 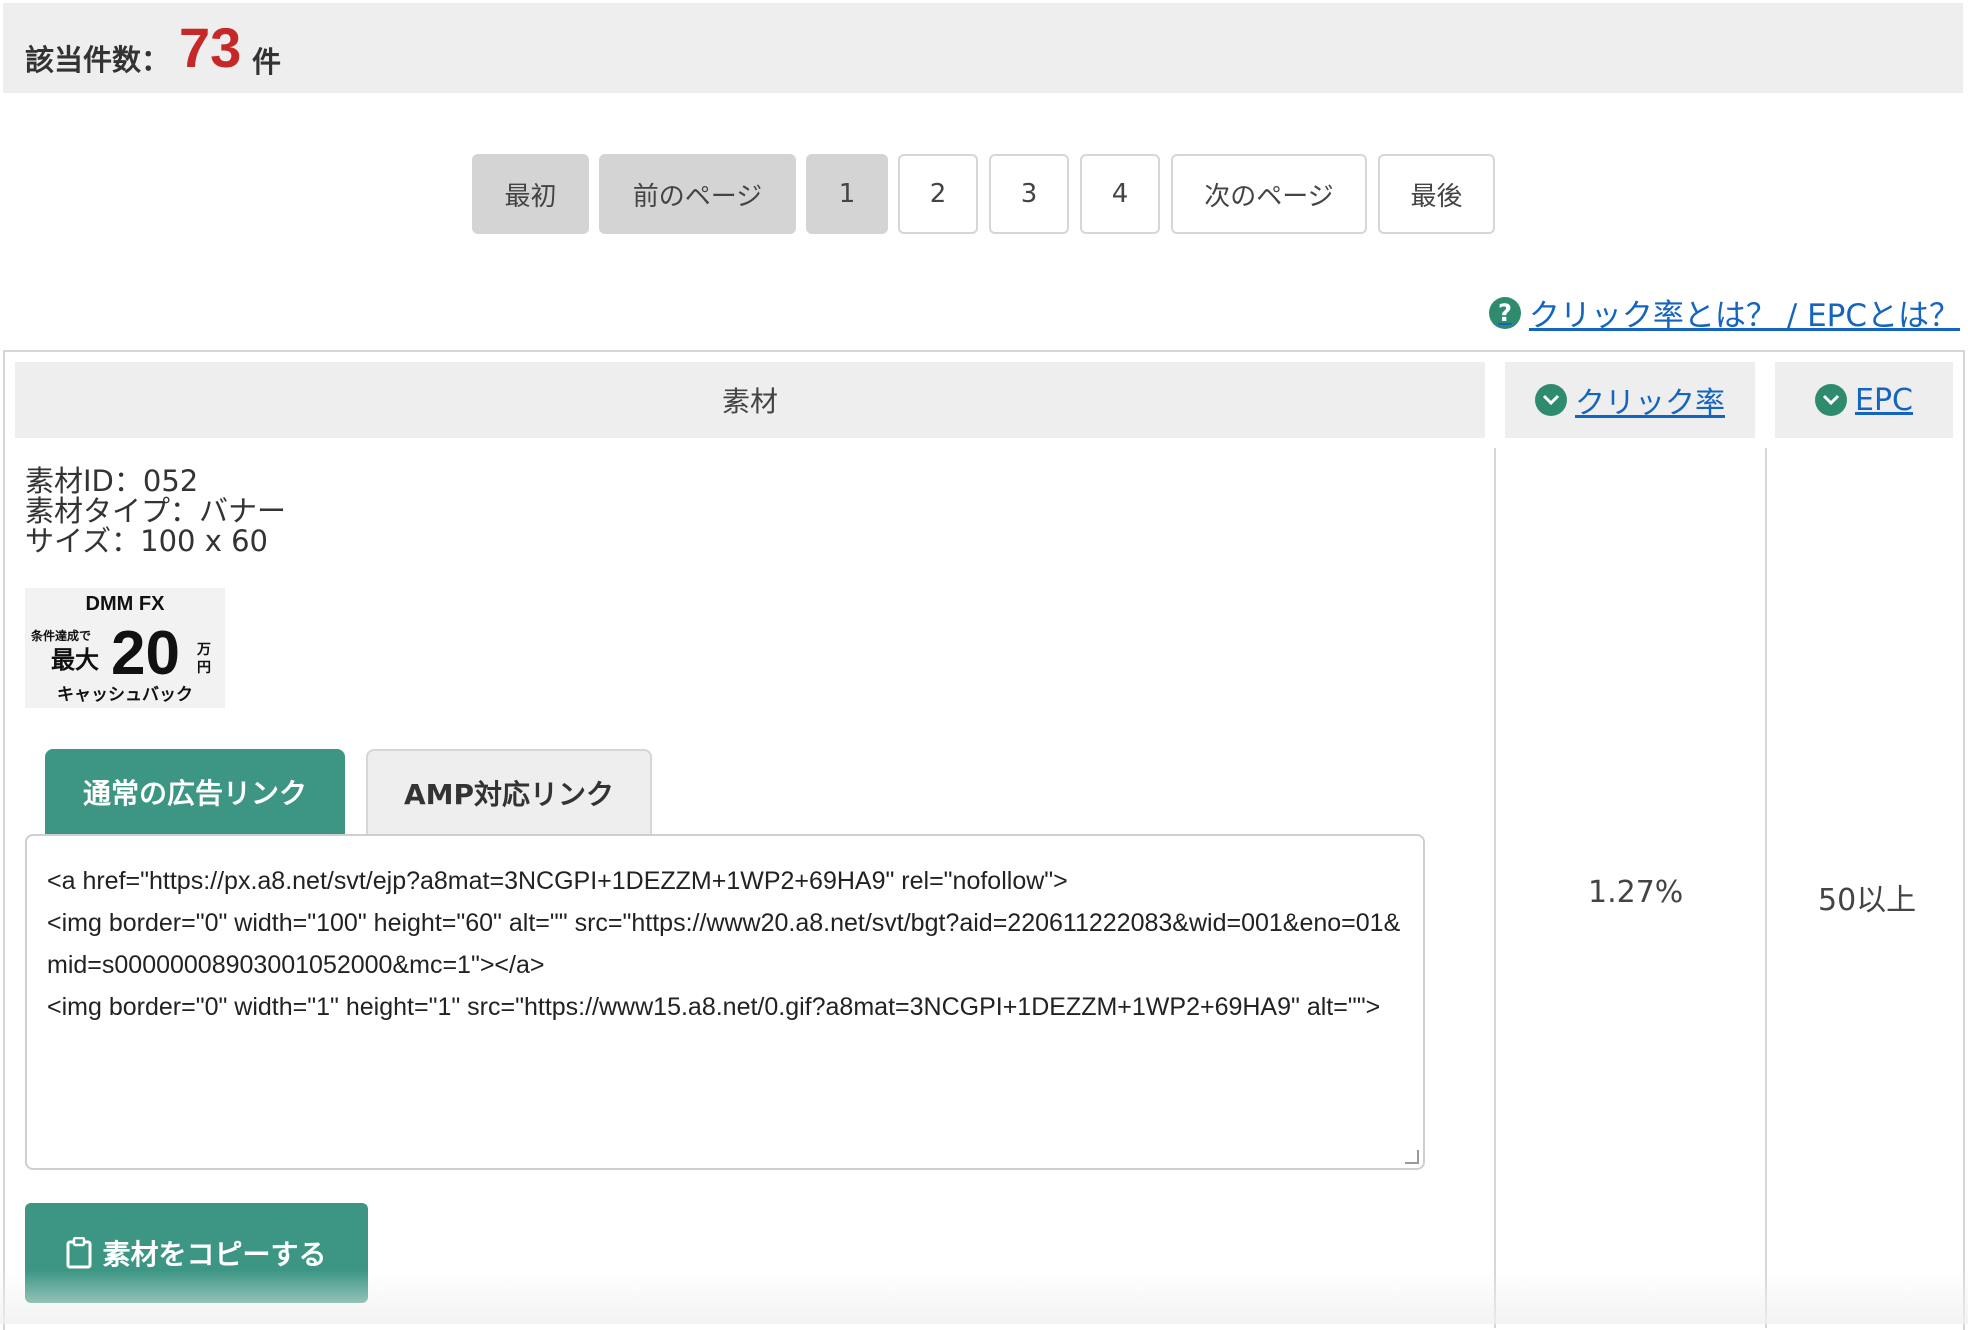 What do you see at coordinates (145, 653) in the screenshot?
I see `banner-amount: 20` at bounding box center [145, 653].